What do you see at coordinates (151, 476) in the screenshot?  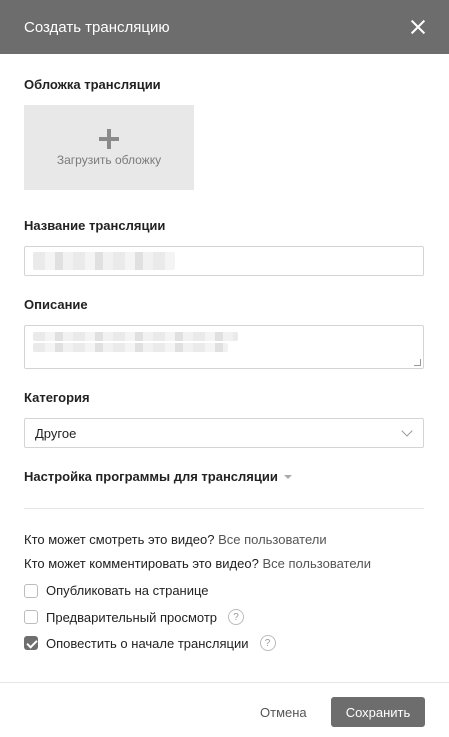 I see `program-settings-label: Настройка программы для трансляции` at bounding box center [151, 476].